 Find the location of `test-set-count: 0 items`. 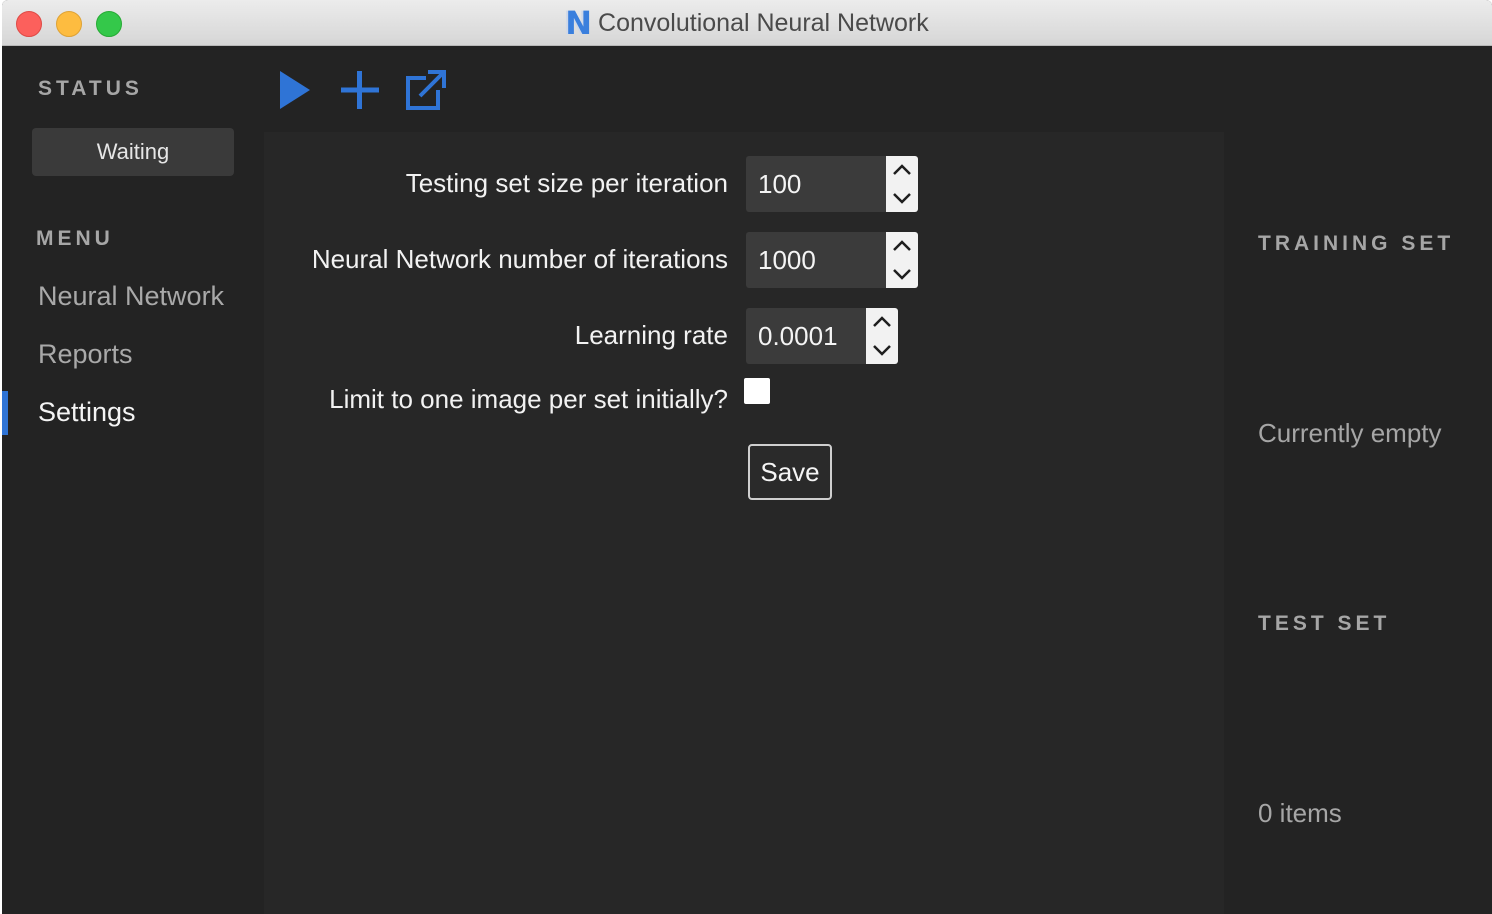

test-set-count: 0 items is located at coordinates (1300, 813).